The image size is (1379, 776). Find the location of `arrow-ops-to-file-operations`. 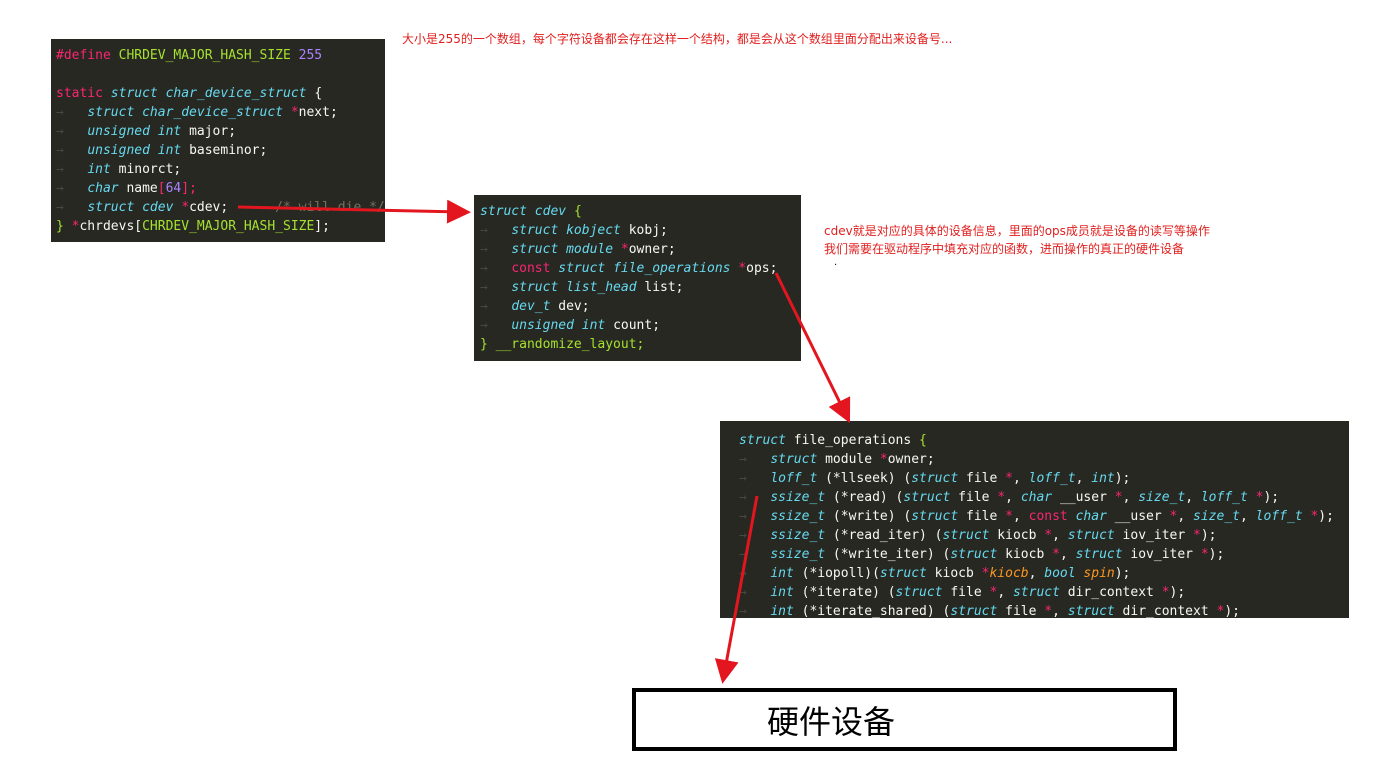

arrow-ops-to-file-operations is located at coordinates (812, 348).